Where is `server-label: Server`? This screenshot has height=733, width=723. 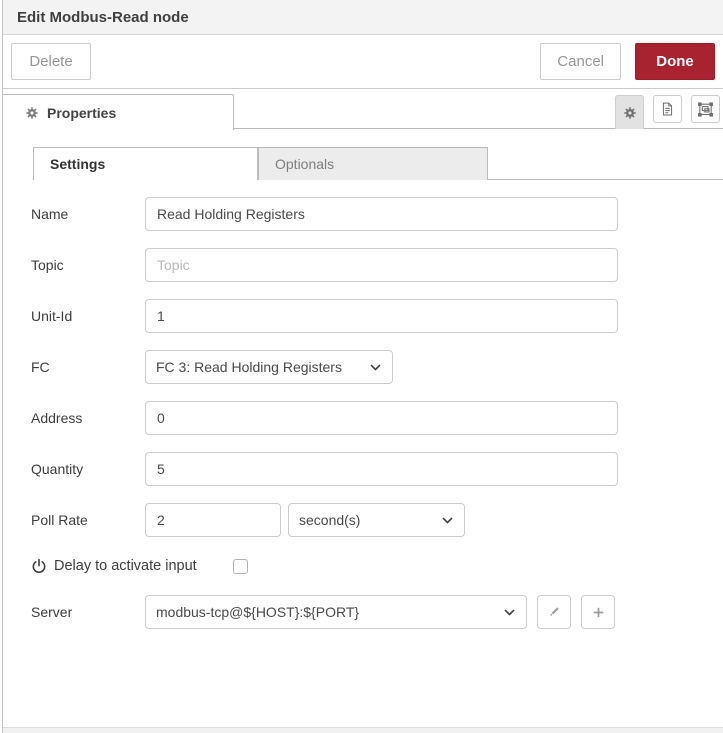 server-label: Server is located at coordinates (52, 612).